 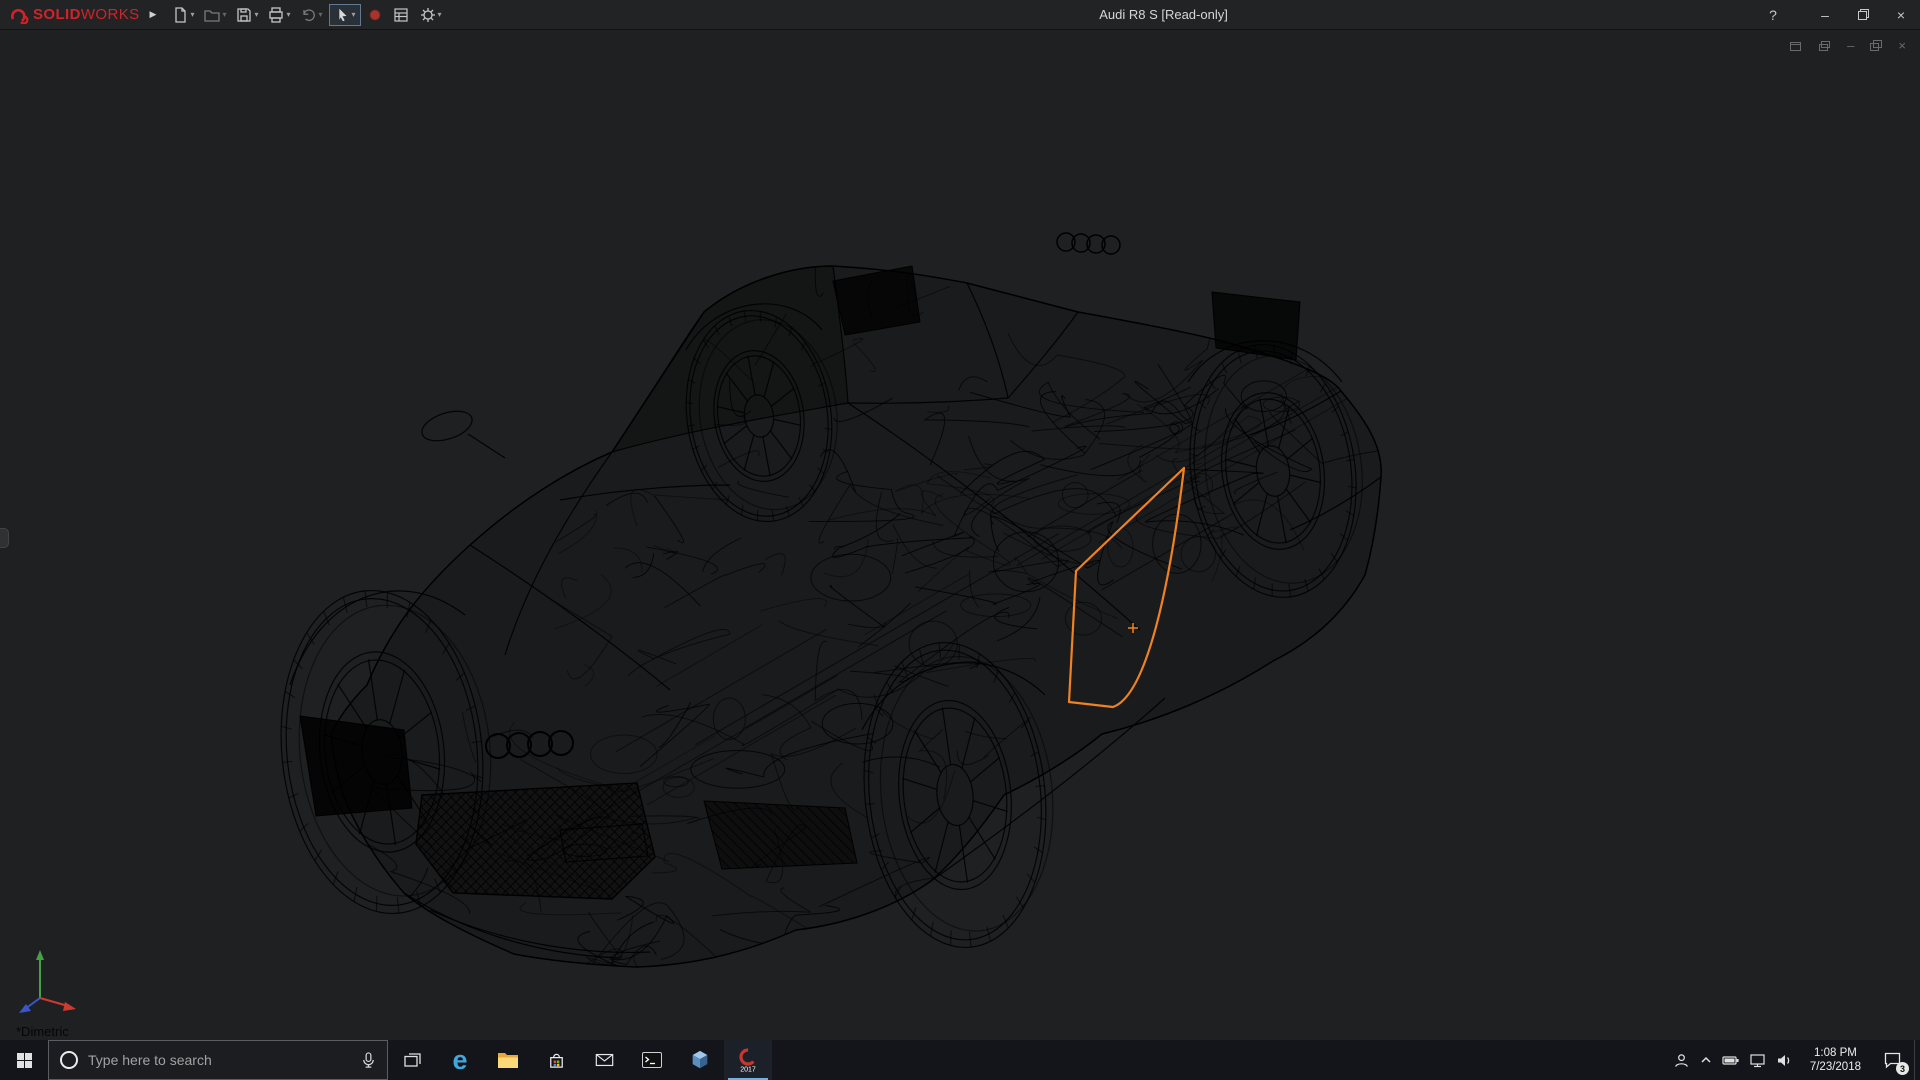 I want to click on document-window-controls: – ×, so click(x=1847, y=45).